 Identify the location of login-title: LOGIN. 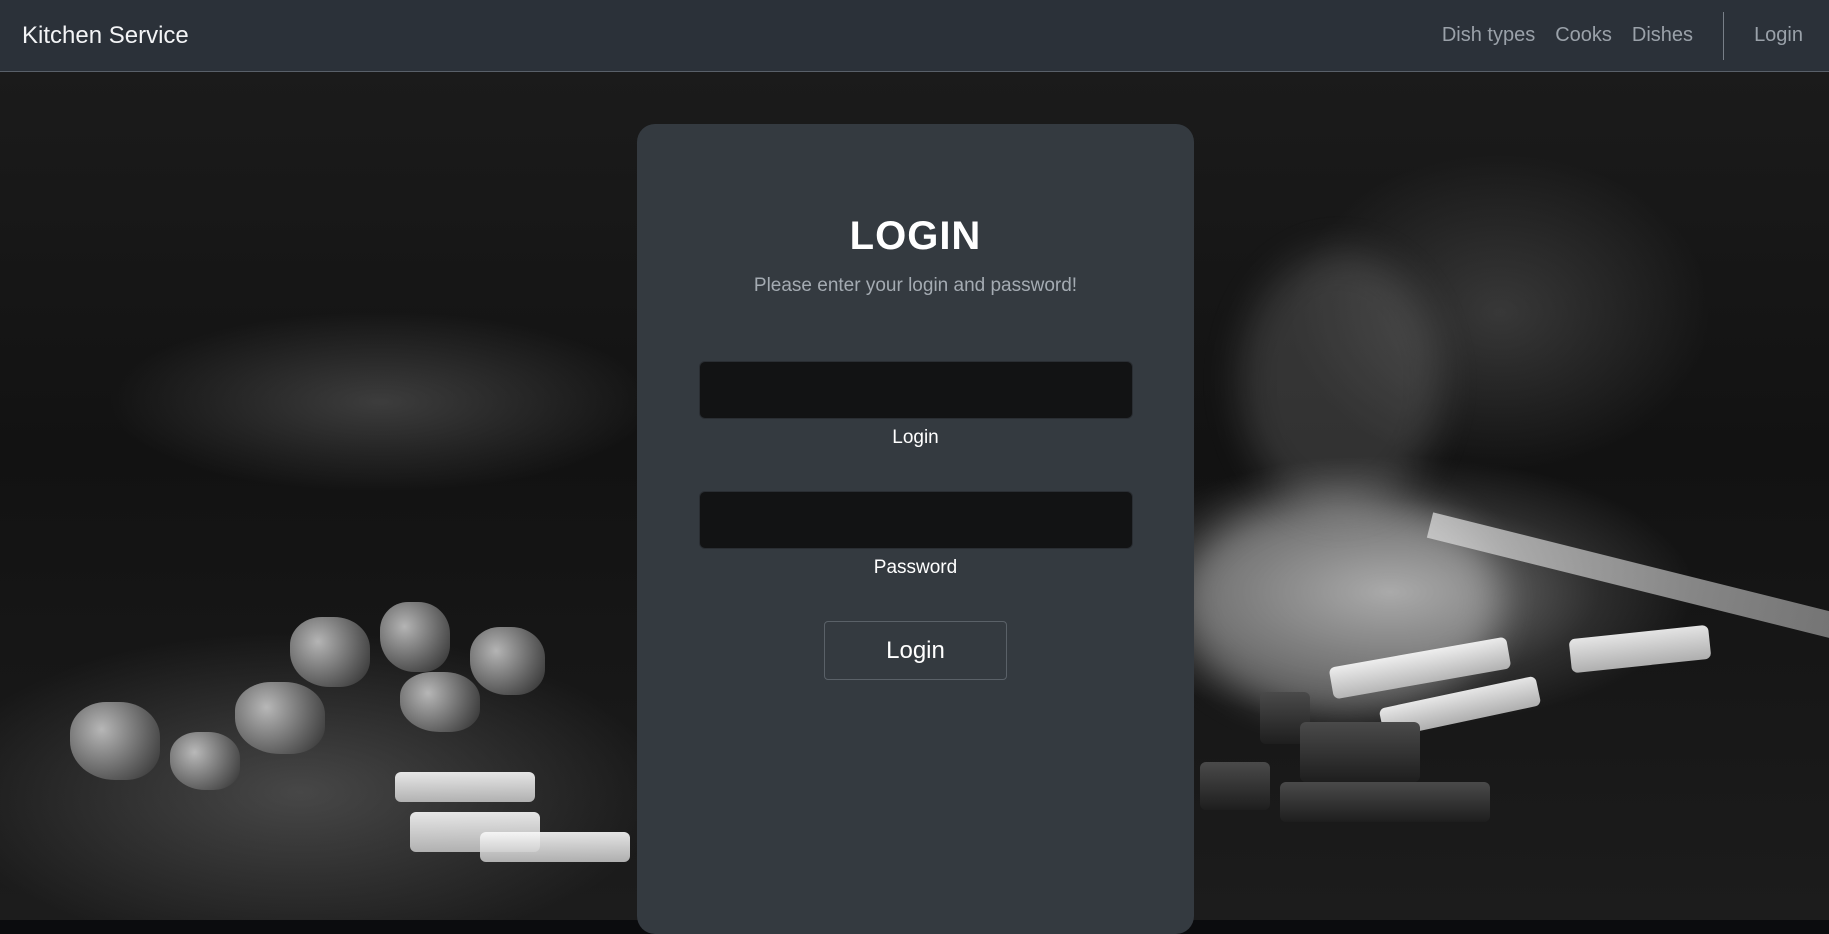
(915, 236).